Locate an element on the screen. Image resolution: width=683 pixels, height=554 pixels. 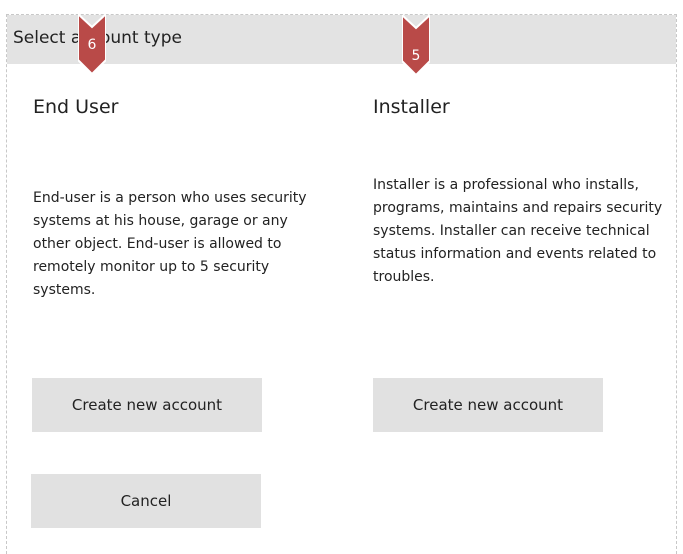
end-user-create-account-button: Create new account is located at coordinates (147, 405).